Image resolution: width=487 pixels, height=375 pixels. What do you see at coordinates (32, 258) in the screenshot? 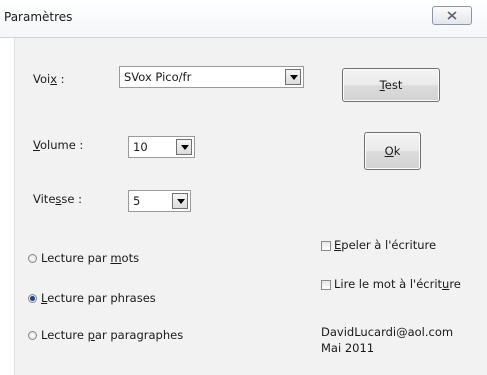
I see `radio-lecture-mots` at bounding box center [32, 258].